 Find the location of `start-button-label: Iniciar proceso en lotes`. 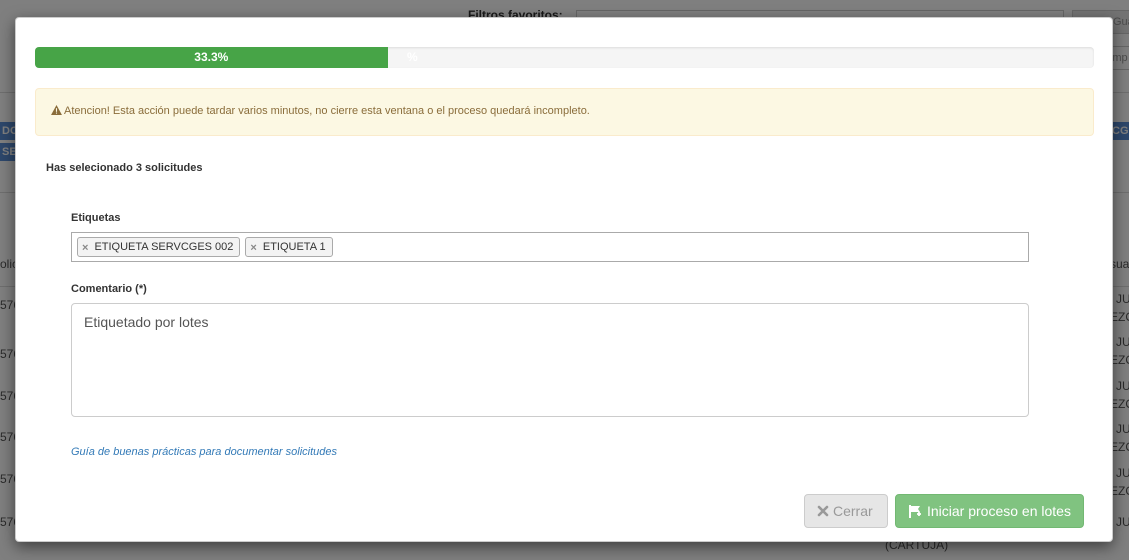

start-button-label: Iniciar proceso en lotes is located at coordinates (999, 511).